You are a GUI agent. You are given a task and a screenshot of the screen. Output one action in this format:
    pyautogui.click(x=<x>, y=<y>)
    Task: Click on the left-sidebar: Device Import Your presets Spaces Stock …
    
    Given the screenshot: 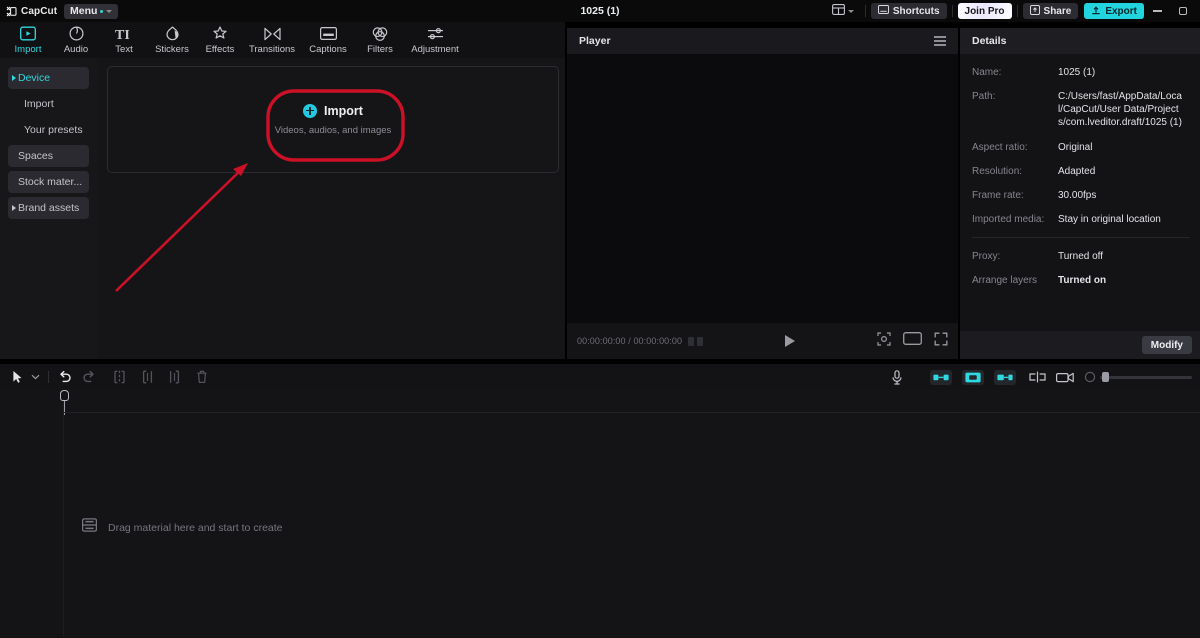 What is the action you would take?
    pyautogui.click(x=48, y=208)
    